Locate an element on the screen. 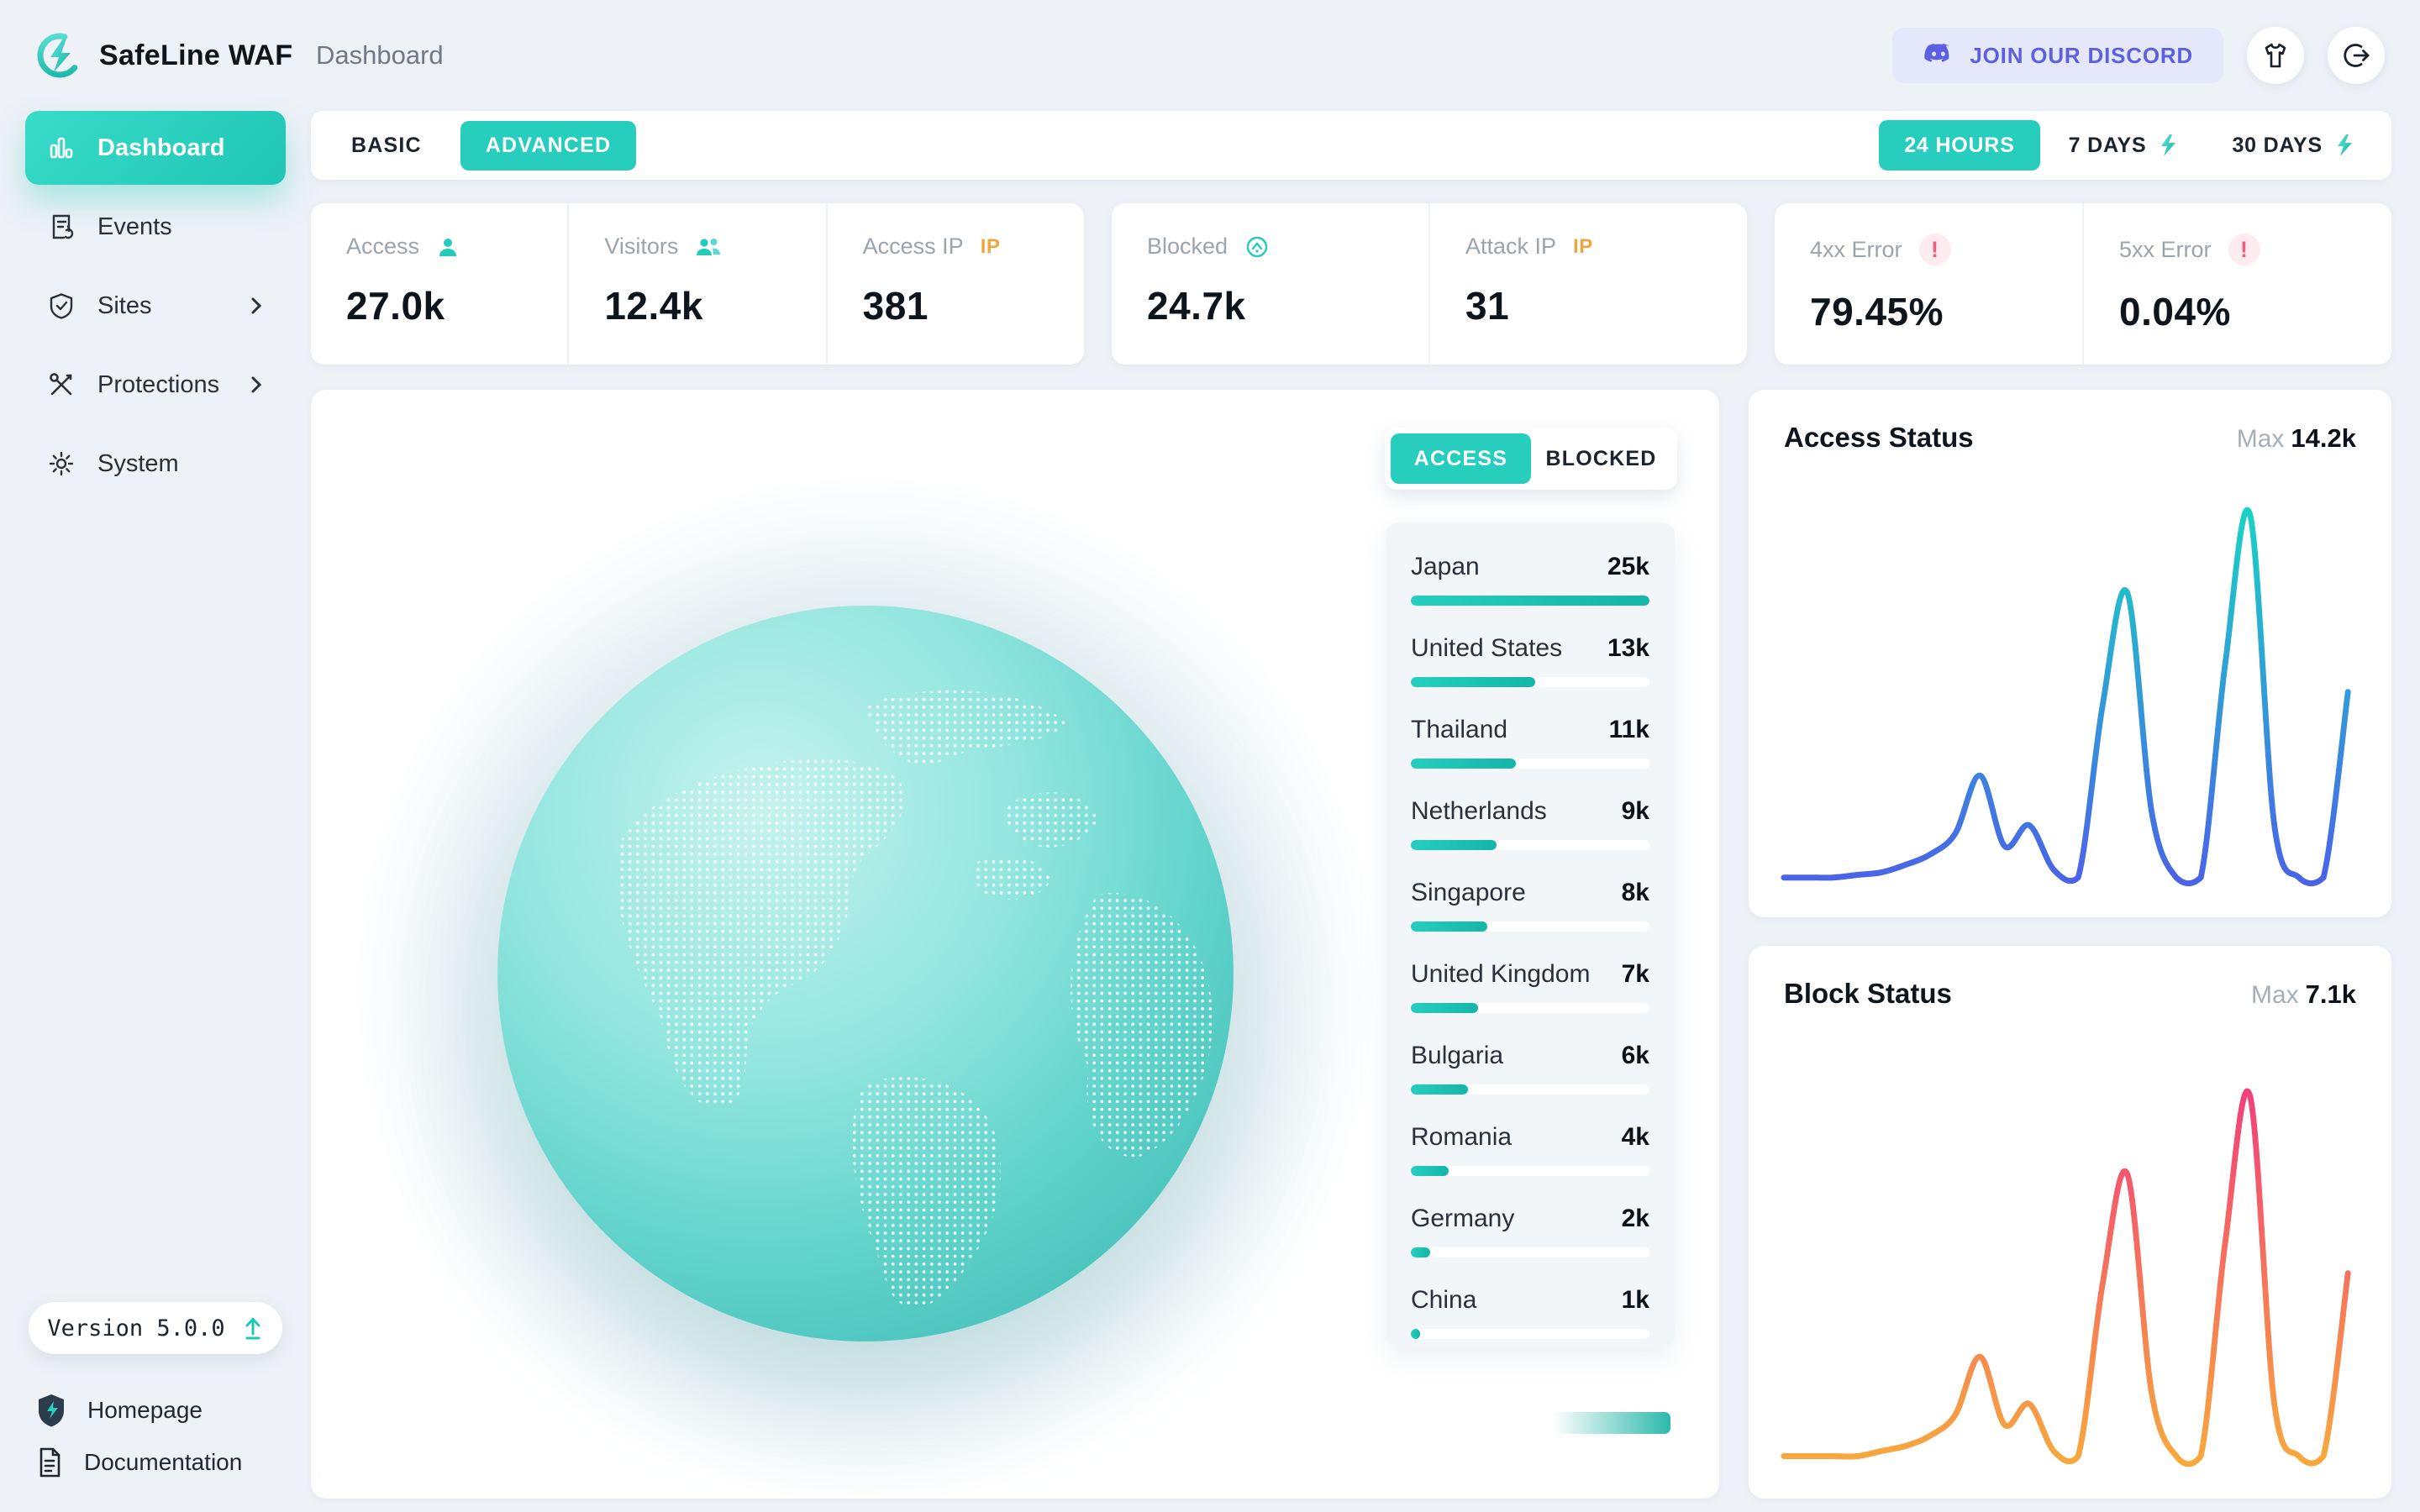 This screenshot has height=1512, width=2420. safeline-logo-icon is located at coordinates (60, 55).